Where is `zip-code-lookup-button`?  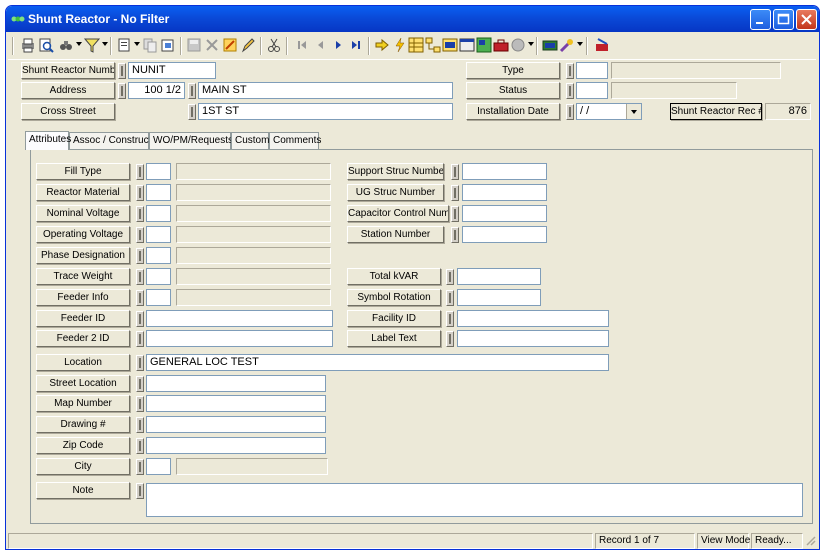
zip-code-lookup-button is located at coordinates (140, 446).